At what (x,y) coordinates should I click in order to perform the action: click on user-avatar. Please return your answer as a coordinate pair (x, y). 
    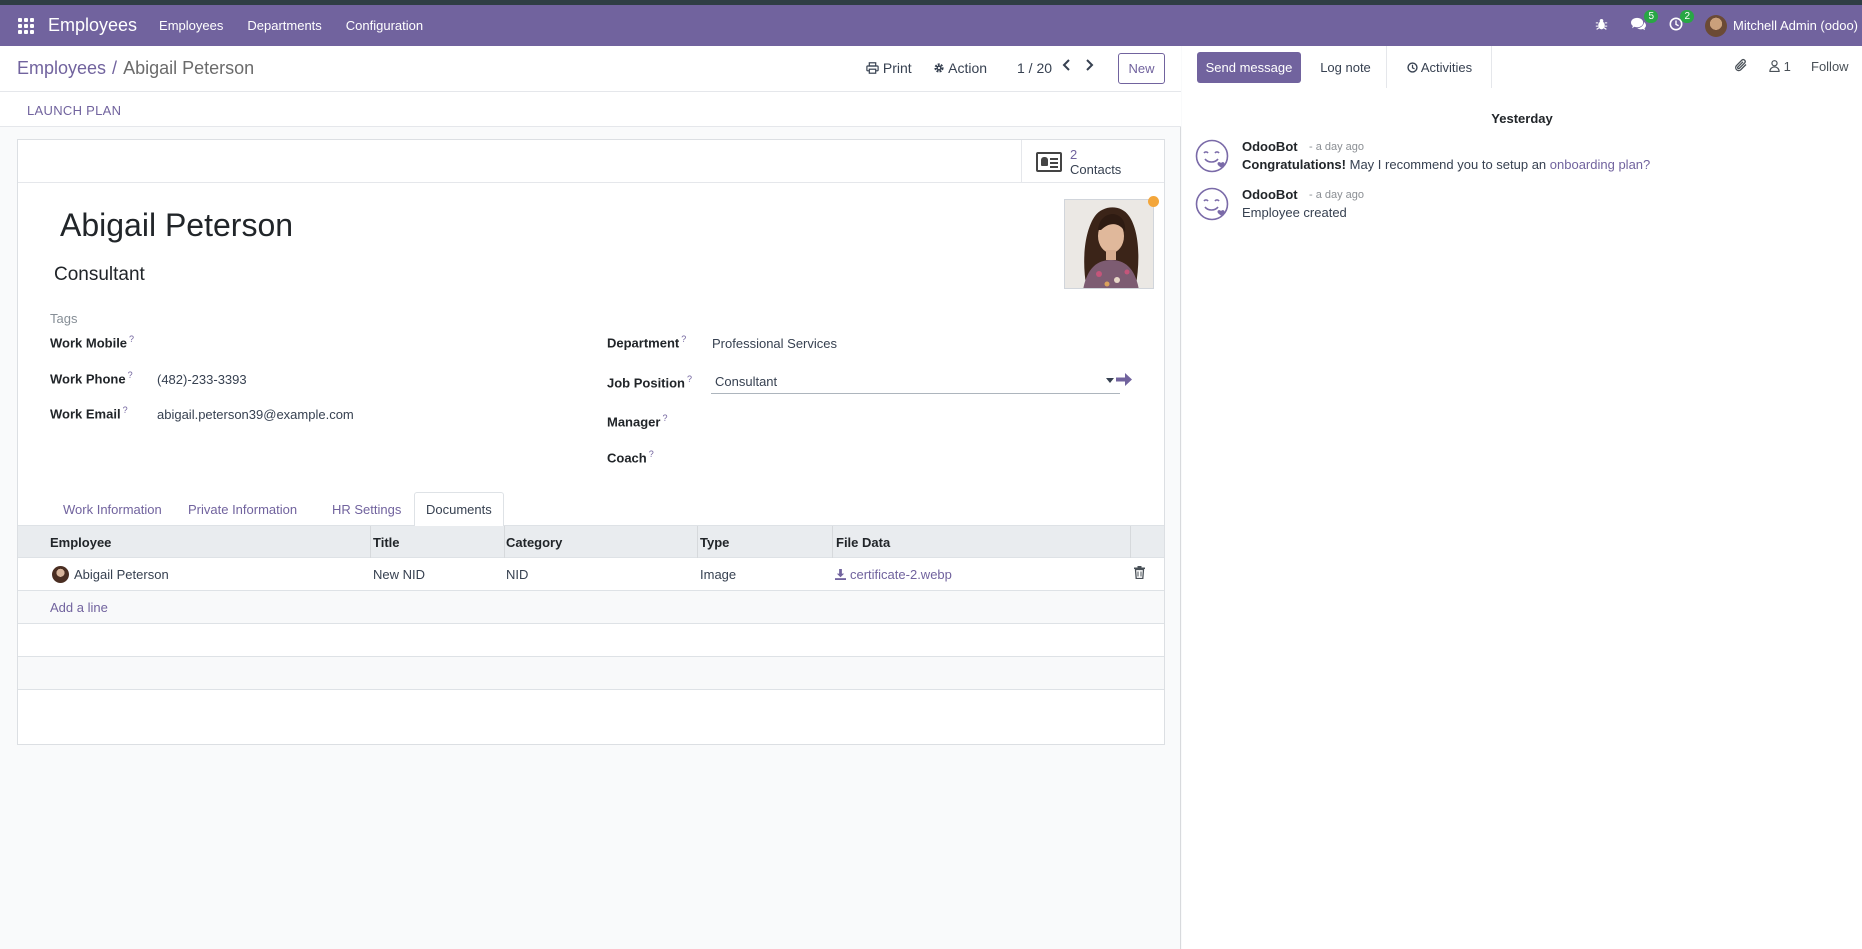
    Looking at the image, I should click on (1716, 25).